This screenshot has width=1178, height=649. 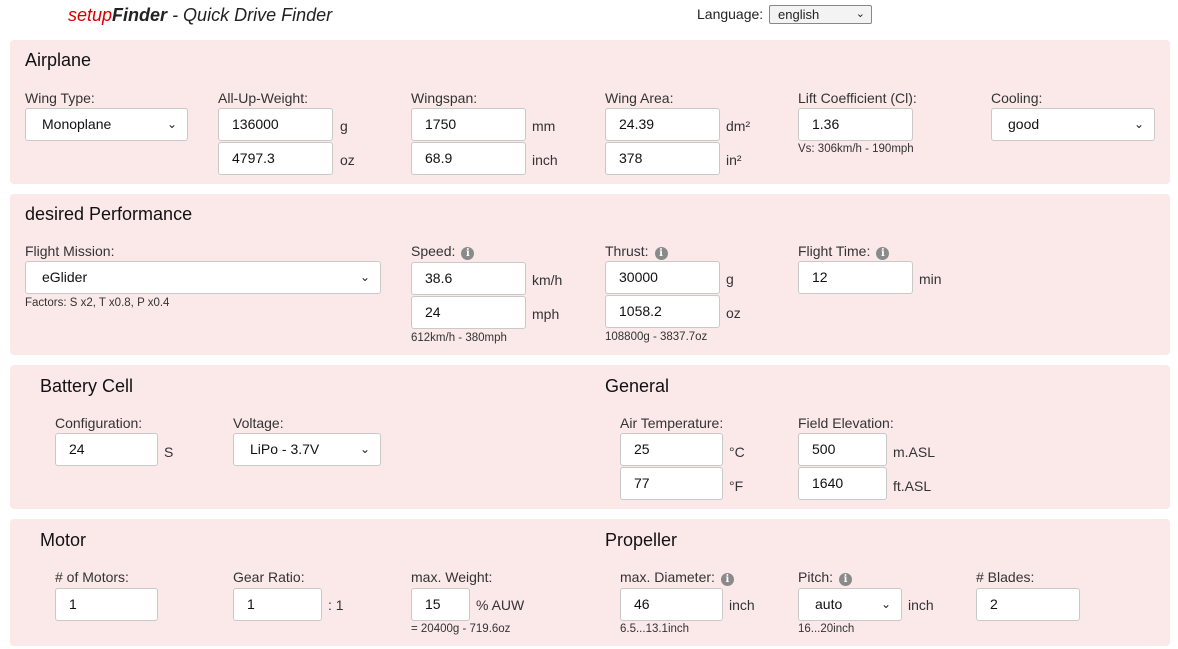 I want to click on lift-label: Lift Coefficient (Cl):, so click(x=857, y=98).